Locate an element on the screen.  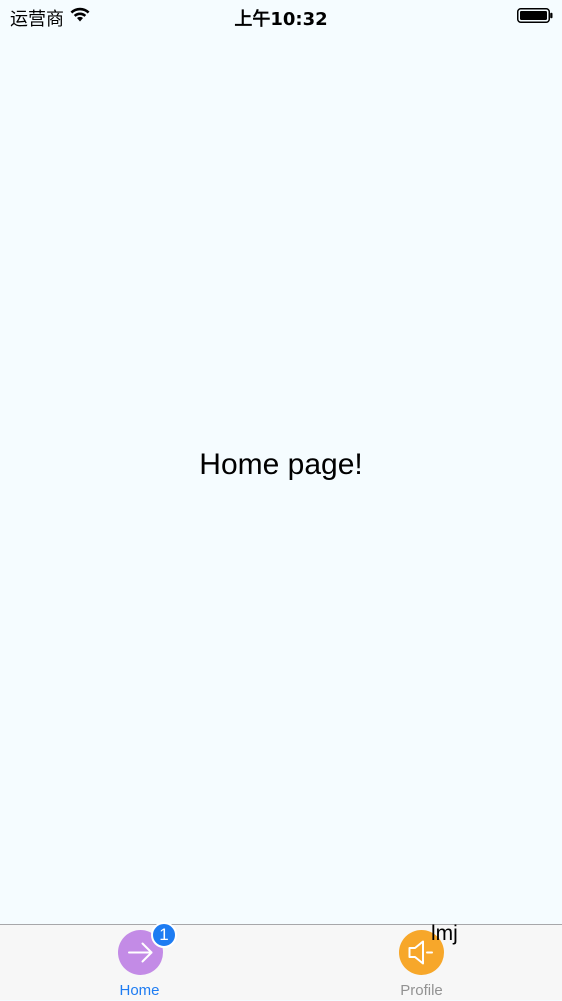
profile-badge: lmj is located at coordinates (444, 933).